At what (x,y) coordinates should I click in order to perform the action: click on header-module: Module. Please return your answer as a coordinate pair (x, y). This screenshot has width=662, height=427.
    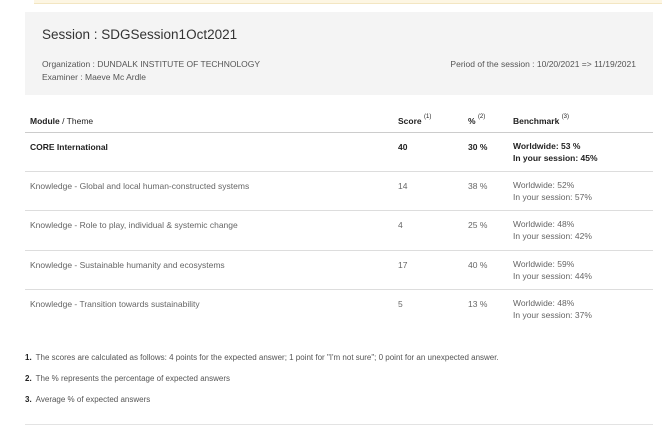
    Looking at the image, I should click on (45, 121).